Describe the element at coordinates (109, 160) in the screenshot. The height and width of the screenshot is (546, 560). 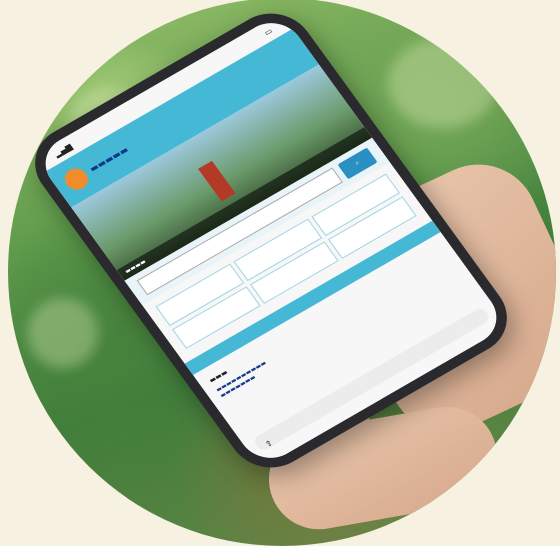
I see `site-title-graphic: ▬▬▬▬▬` at that location.